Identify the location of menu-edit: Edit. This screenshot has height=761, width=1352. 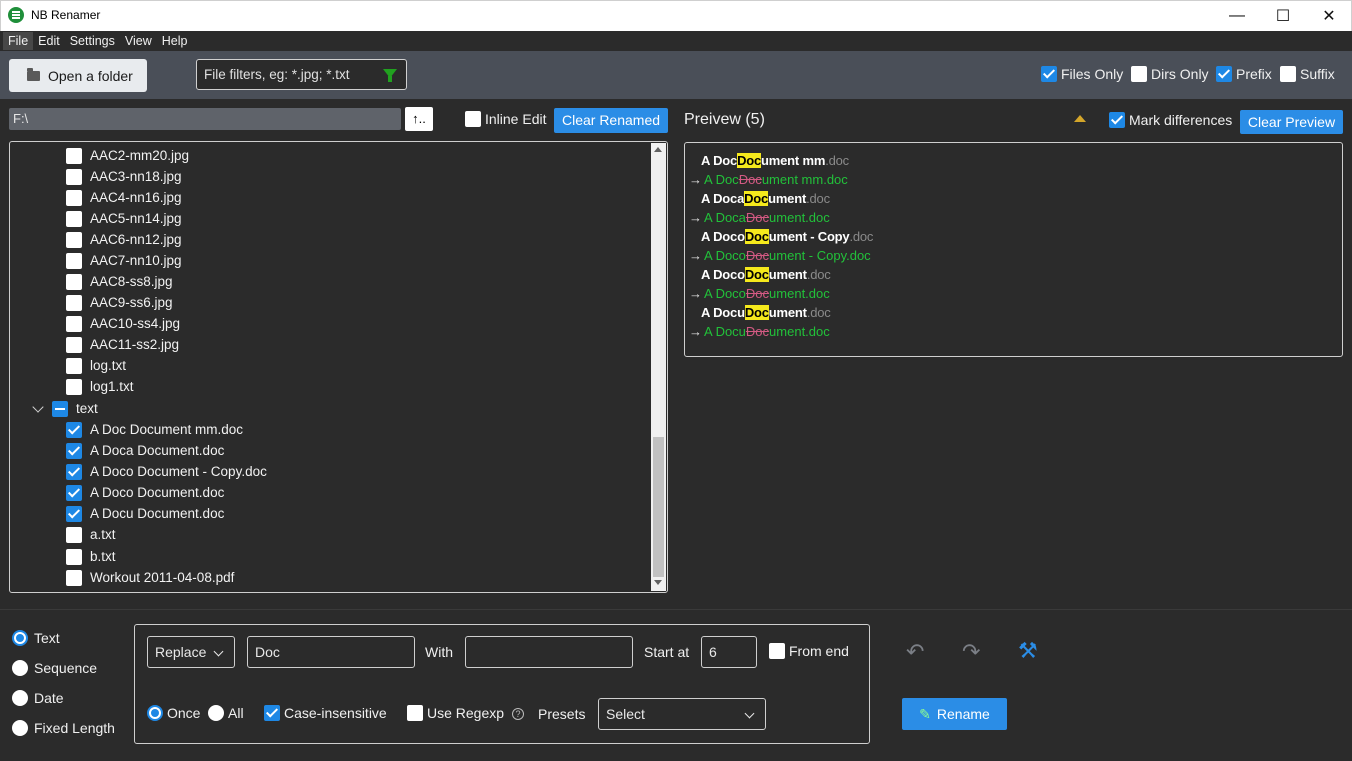
(49, 41).